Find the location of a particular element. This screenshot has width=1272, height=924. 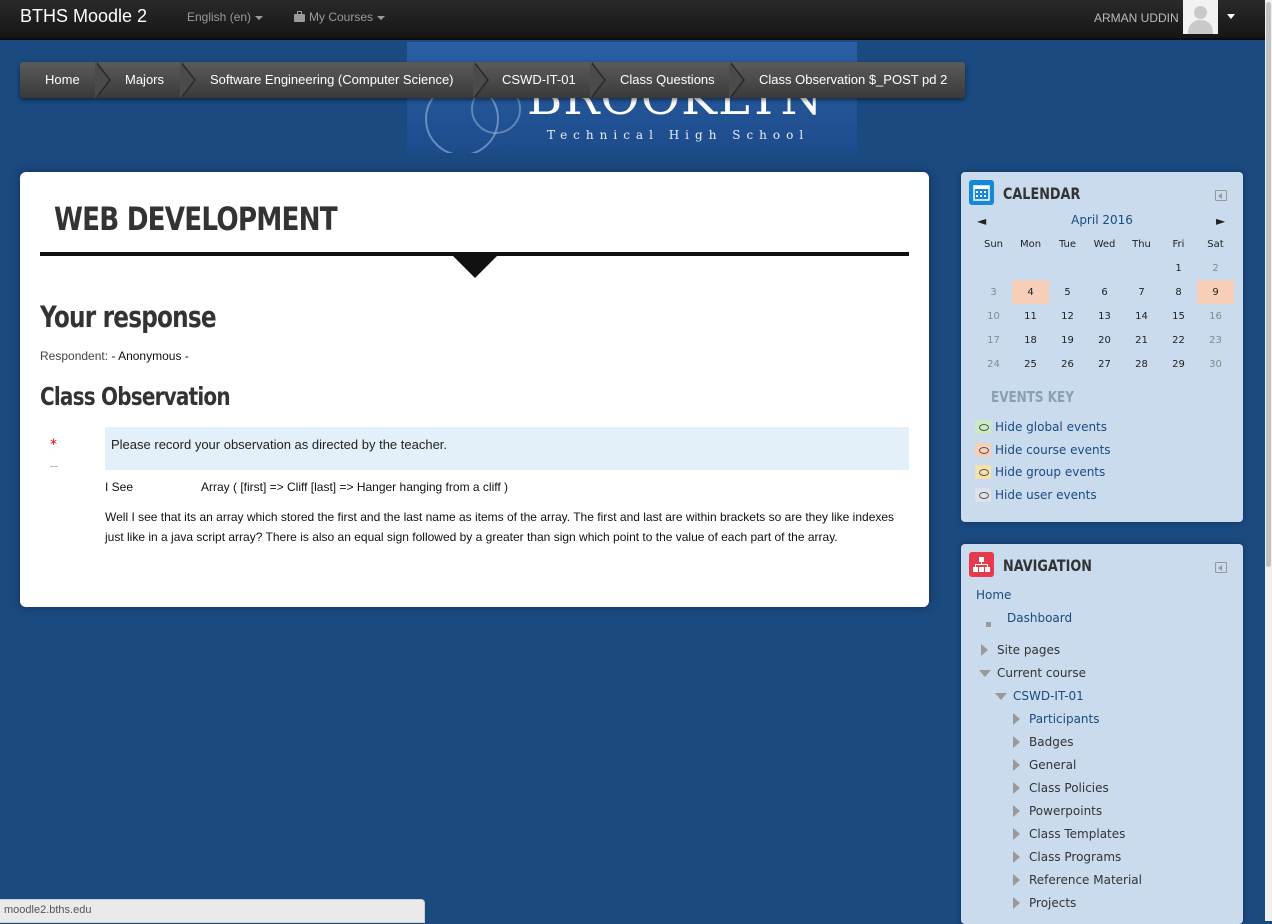

sitemap-icon is located at coordinates (981, 564).